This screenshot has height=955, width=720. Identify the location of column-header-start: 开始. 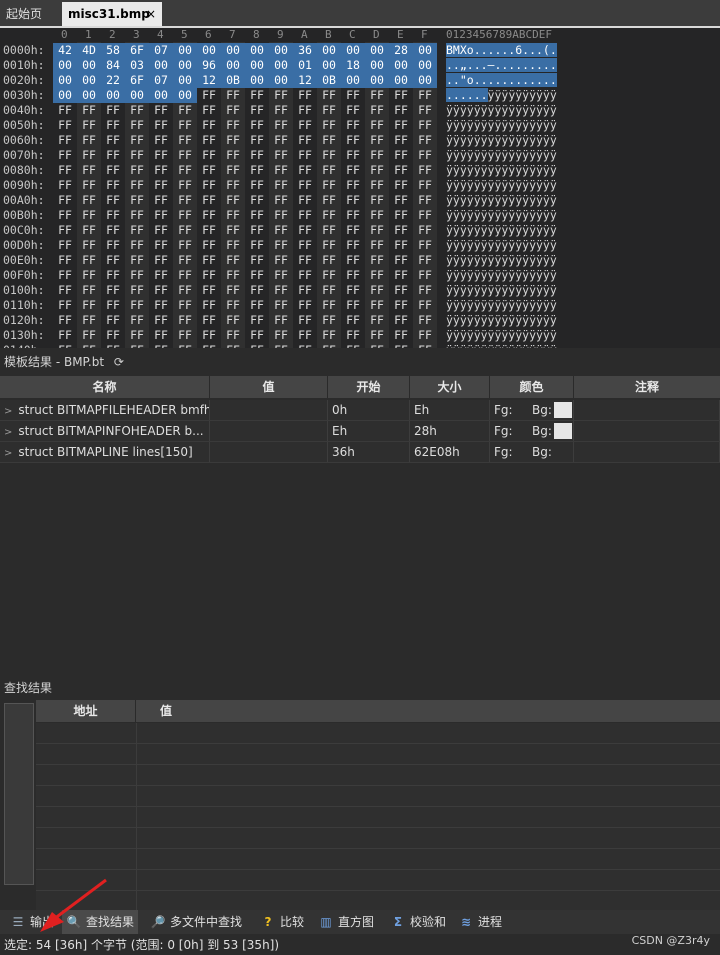
(369, 387).